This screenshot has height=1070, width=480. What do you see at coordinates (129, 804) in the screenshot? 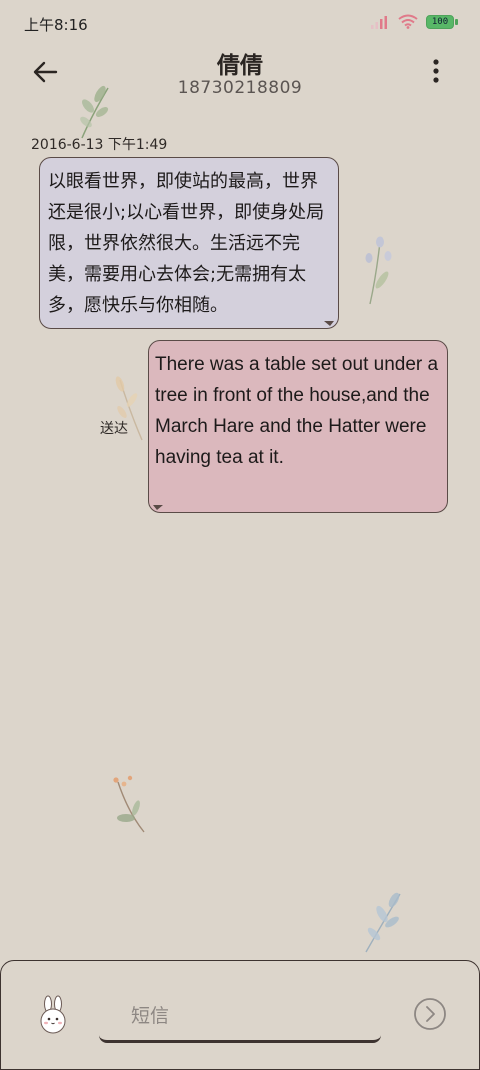
I see `berry-sprig-decoration` at bounding box center [129, 804].